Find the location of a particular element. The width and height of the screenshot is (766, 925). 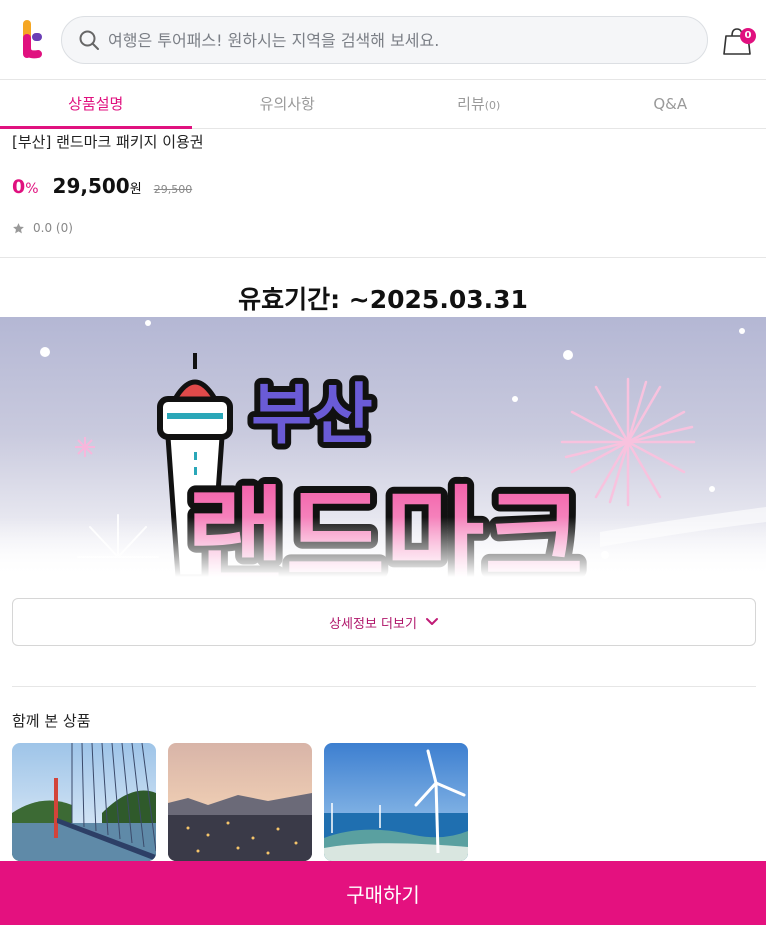

review-count: (0) is located at coordinates (492, 105).